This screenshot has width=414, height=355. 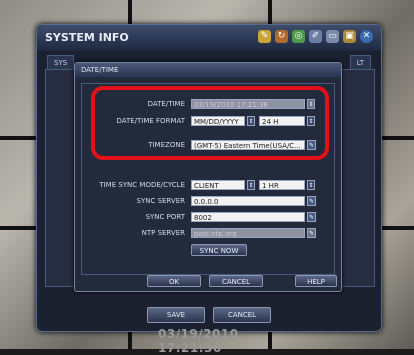 What do you see at coordinates (282, 185) in the screenshot?
I see `sync-cycle-select: 1 HR` at bounding box center [282, 185].